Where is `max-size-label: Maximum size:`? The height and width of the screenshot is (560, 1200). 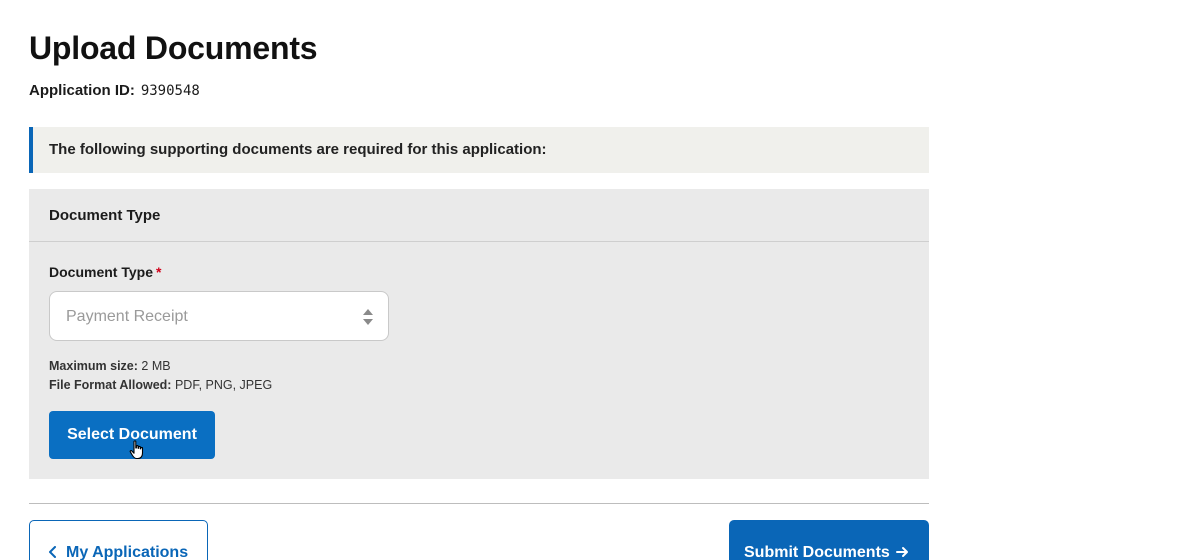 max-size-label: Maximum size: is located at coordinates (93, 366).